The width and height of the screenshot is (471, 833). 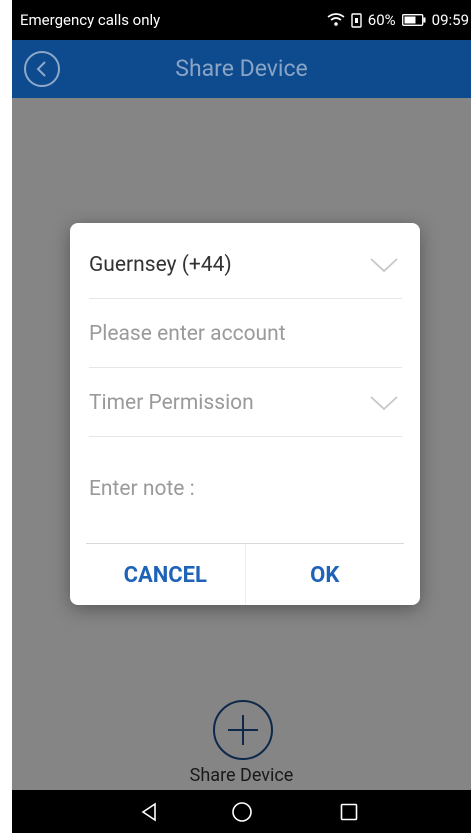 I want to click on status-bar: Emergency calls only 60% 09:59, so click(x=241, y=20).